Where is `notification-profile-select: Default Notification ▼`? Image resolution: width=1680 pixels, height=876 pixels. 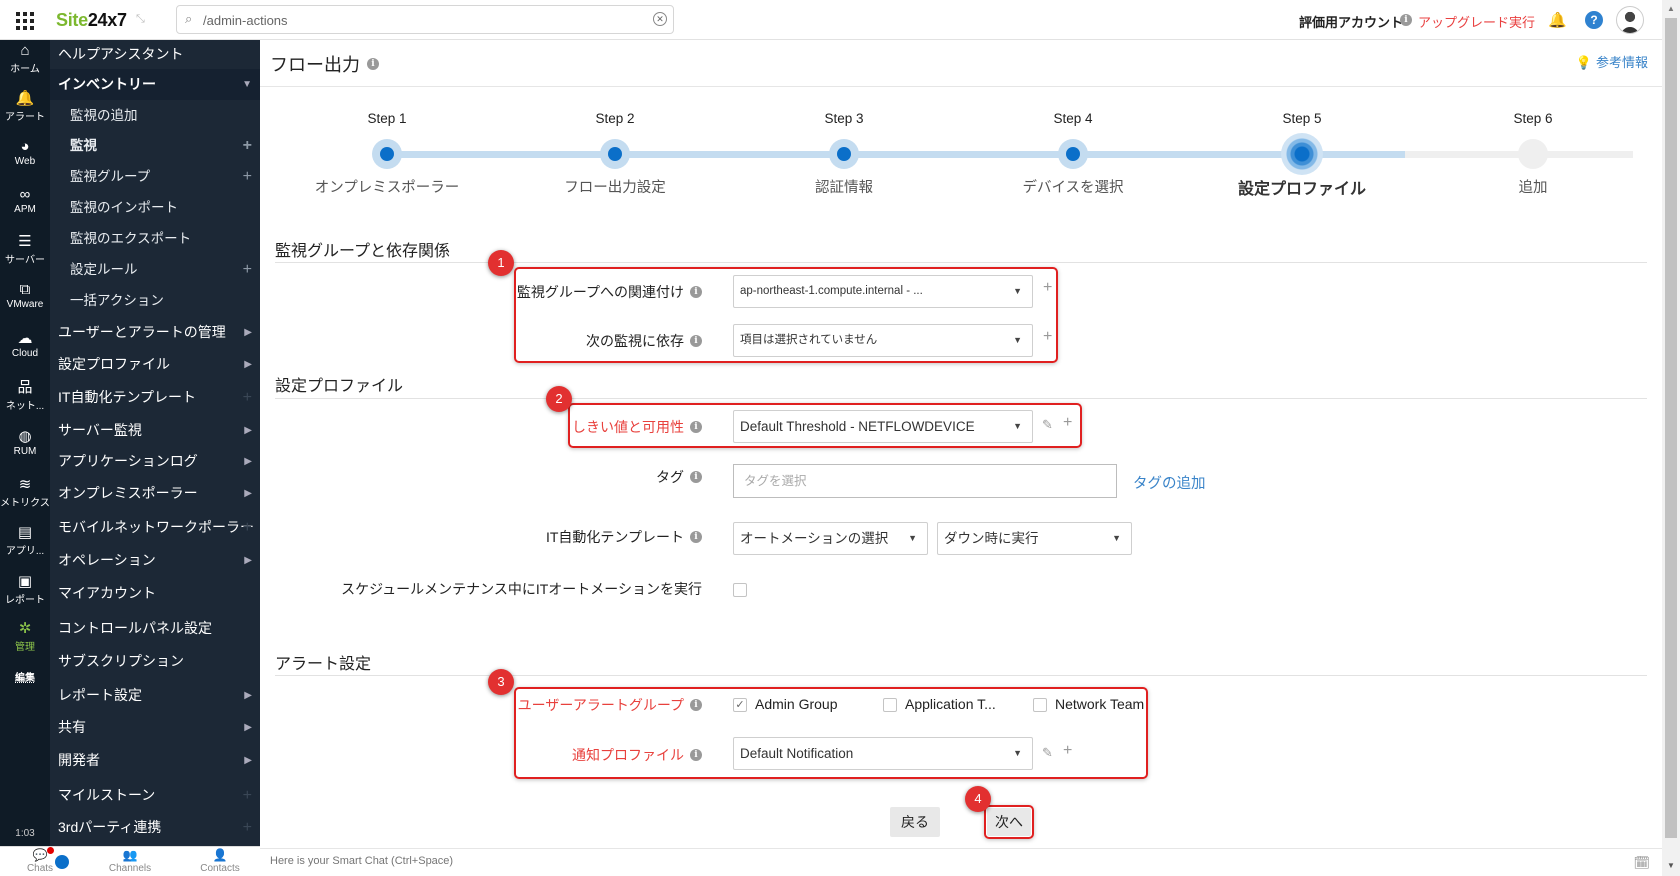 notification-profile-select: Default Notification ▼ is located at coordinates (883, 753).